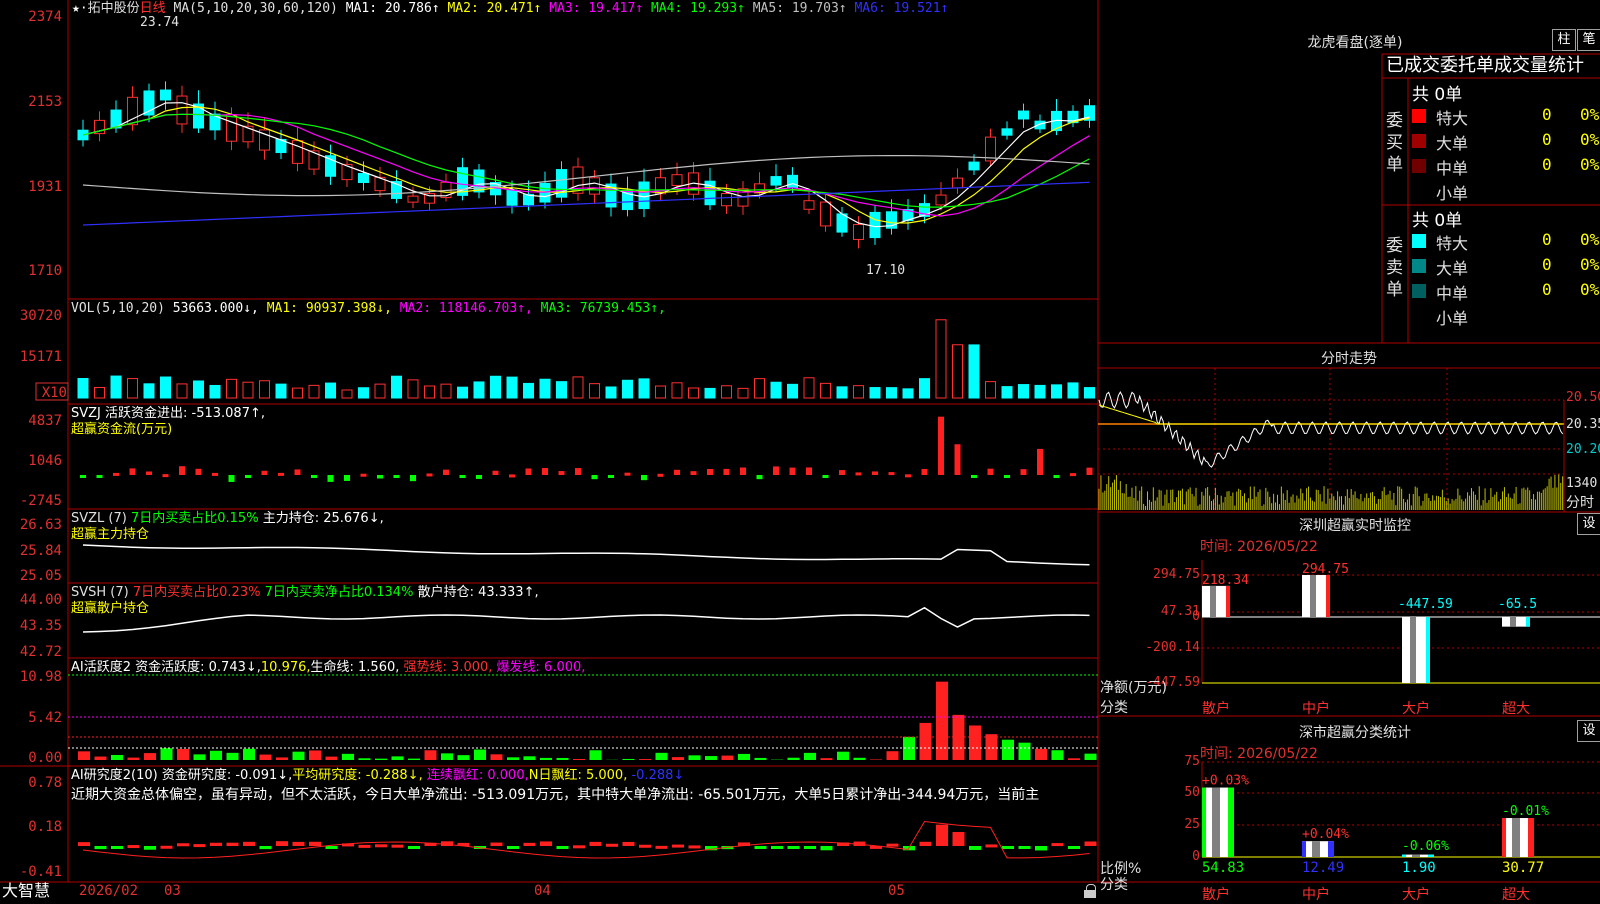 The width and height of the screenshot is (1600, 904). Describe the element at coordinates (153, 8) in the screenshot. I see `period-label: 日线` at that location.